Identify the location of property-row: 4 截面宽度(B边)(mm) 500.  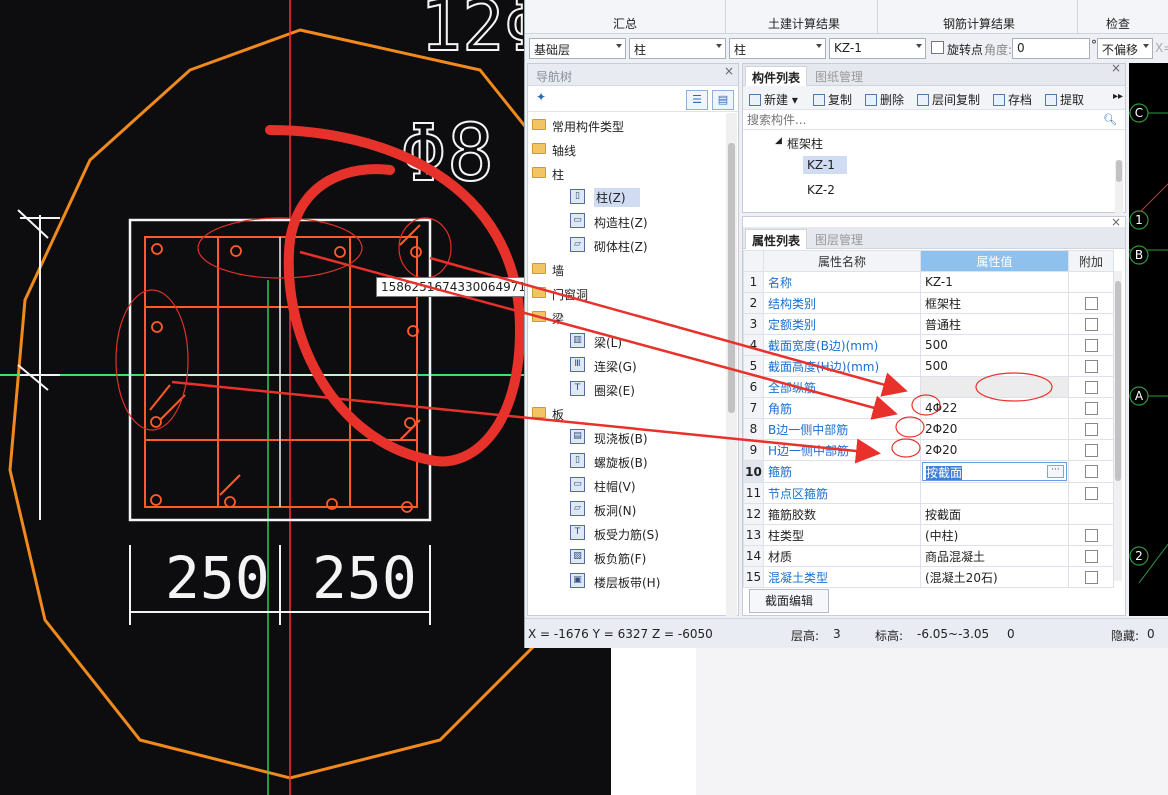
(928, 345).